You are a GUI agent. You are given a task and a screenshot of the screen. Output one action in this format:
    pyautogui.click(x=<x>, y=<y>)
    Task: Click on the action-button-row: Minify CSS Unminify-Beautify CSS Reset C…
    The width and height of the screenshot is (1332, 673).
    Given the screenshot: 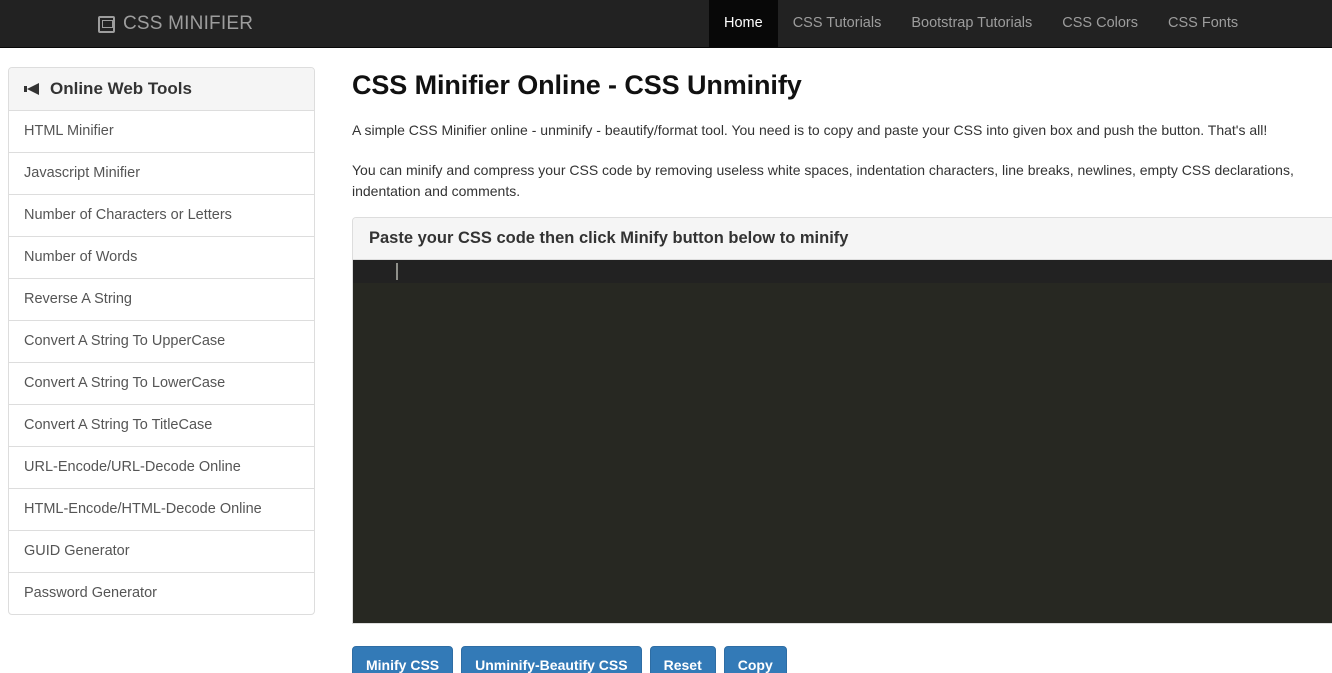 What is the action you would take?
    pyautogui.click(x=842, y=648)
    